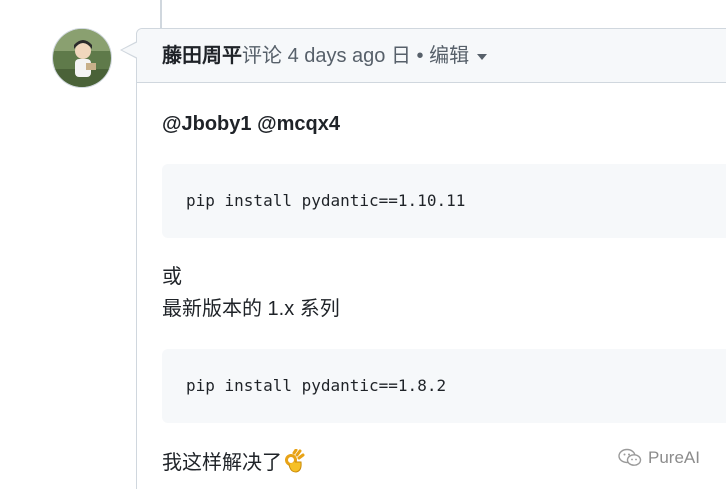 This screenshot has height=489, width=726. I want to click on code-line-1: pip install pydantic==1.10.11, so click(326, 200).